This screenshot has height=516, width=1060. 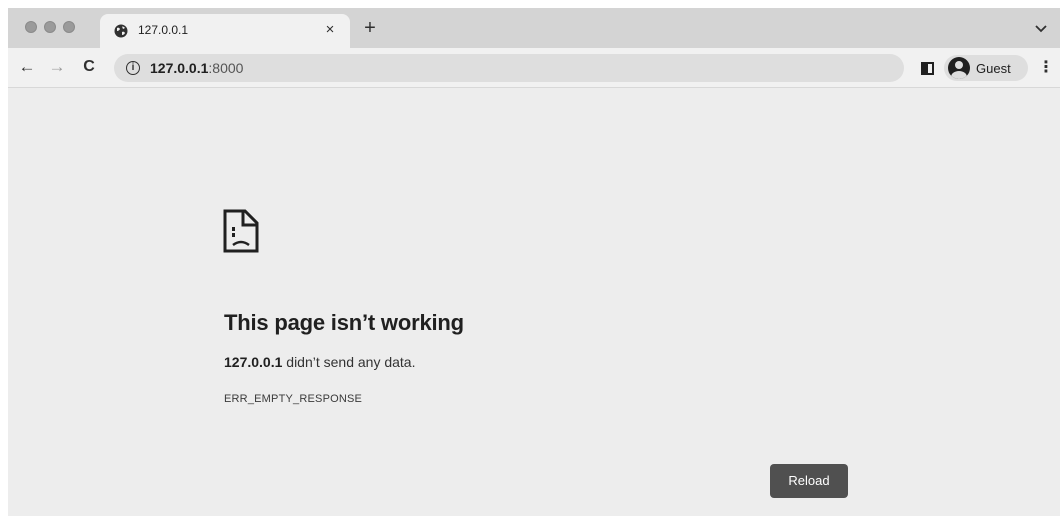 What do you see at coordinates (349, 362) in the screenshot?
I see `error-message: didn’t send any data.` at bounding box center [349, 362].